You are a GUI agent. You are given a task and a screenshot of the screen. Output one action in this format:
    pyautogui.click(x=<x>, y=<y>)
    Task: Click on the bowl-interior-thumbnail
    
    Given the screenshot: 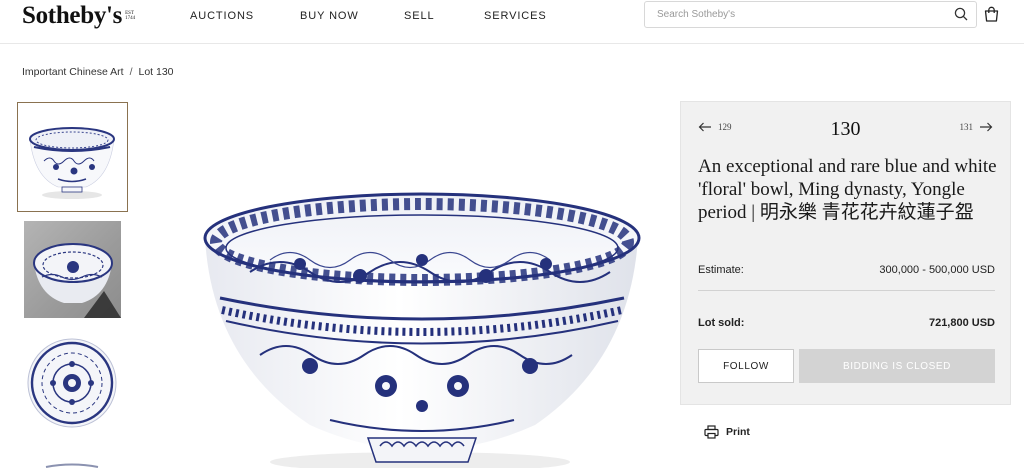 What is the action you would take?
    pyautogui.click(x=77, y=280)
    